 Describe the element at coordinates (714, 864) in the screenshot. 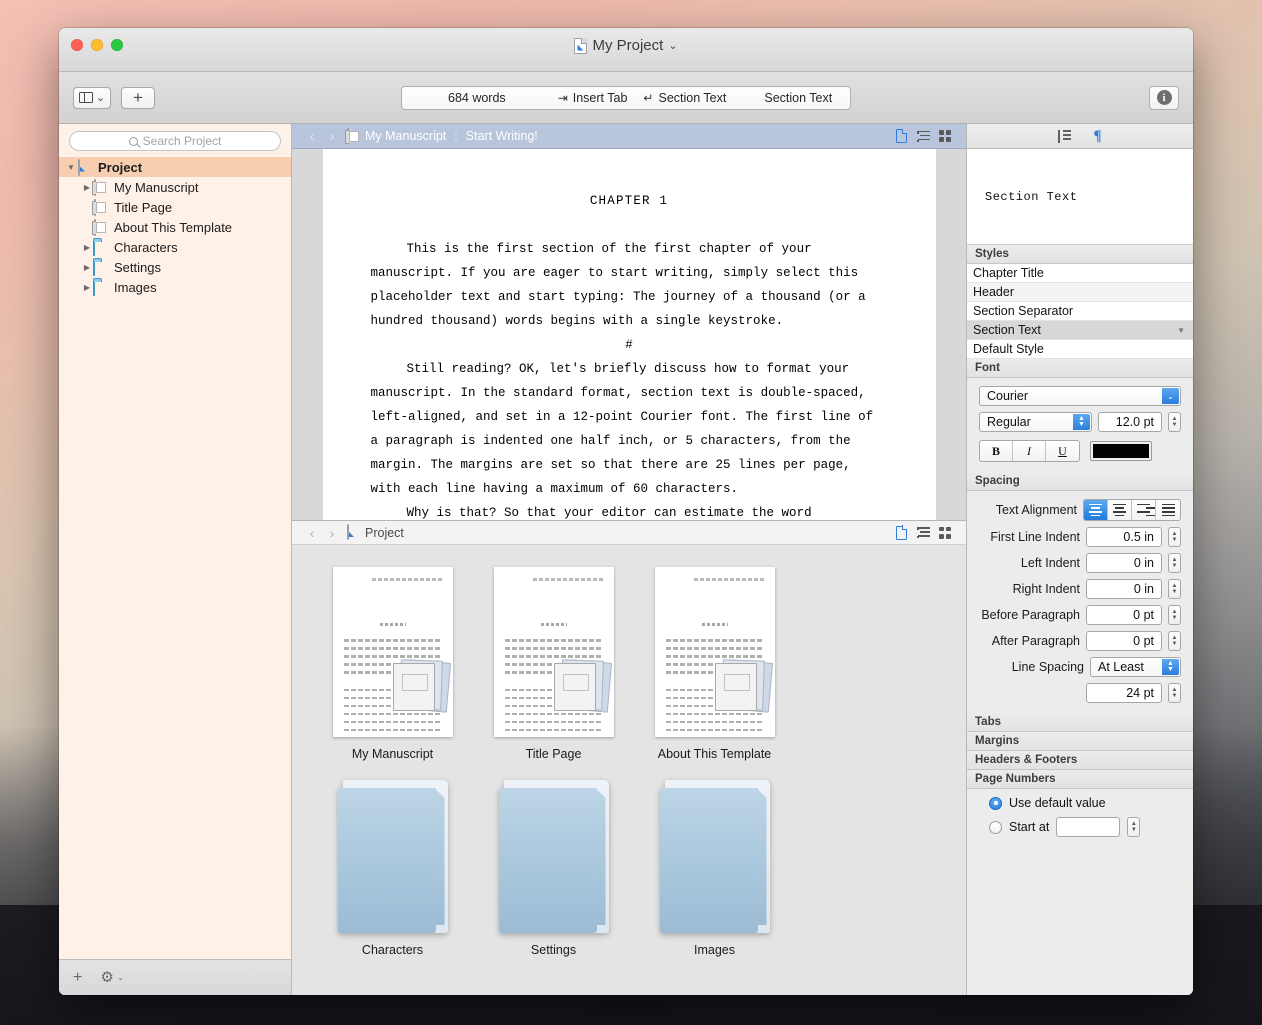

I see `browser-item-images: Images` at that location.